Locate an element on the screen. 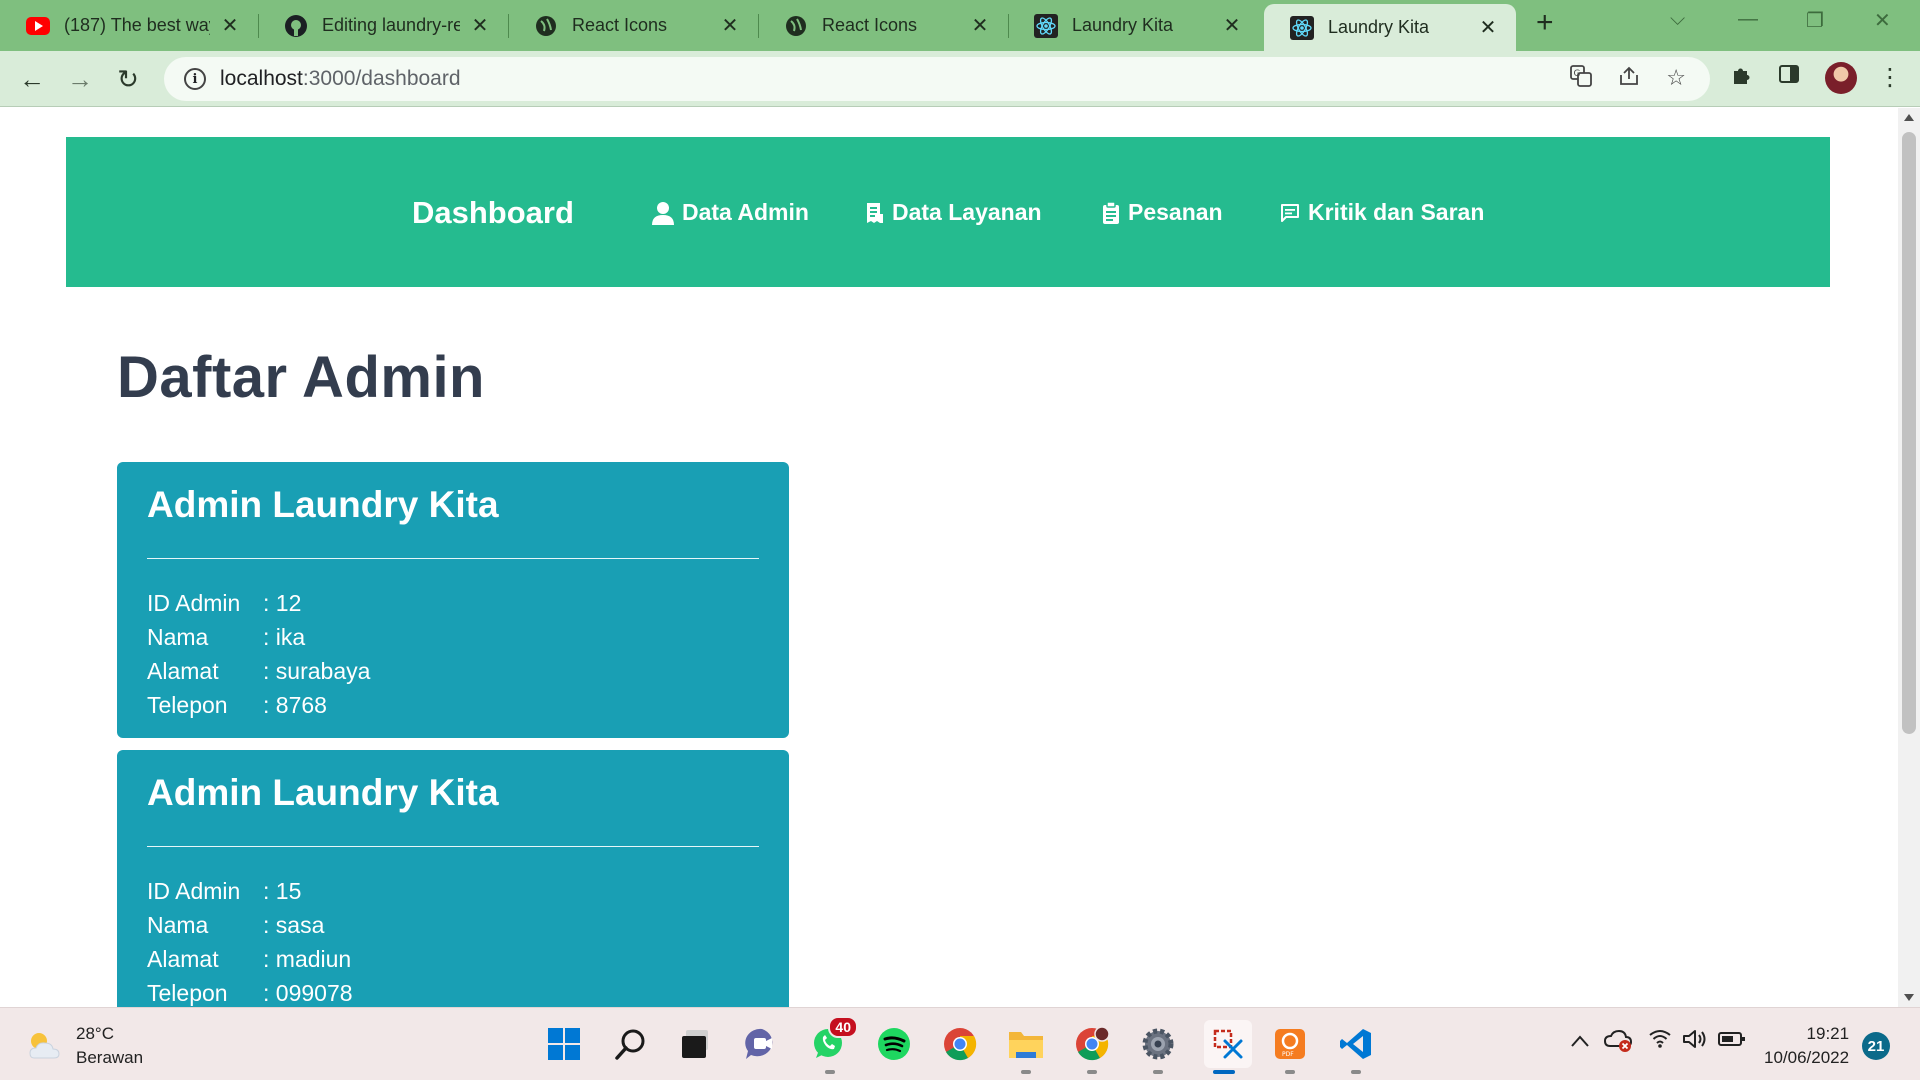 The width and height of the screenshot is (1920, 1080). github-icon is located at coordinates (296, 26).